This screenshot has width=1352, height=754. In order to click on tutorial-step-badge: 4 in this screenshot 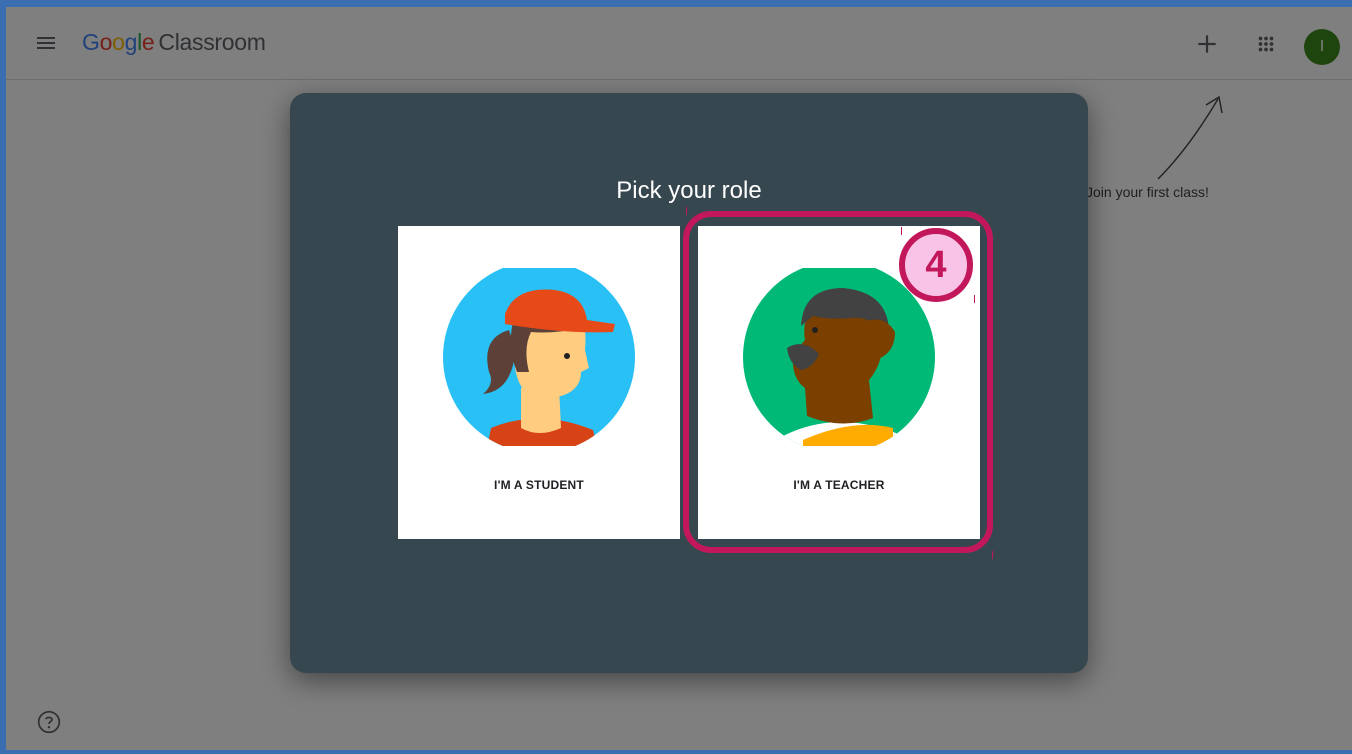, I will do `click(936, 265)`.